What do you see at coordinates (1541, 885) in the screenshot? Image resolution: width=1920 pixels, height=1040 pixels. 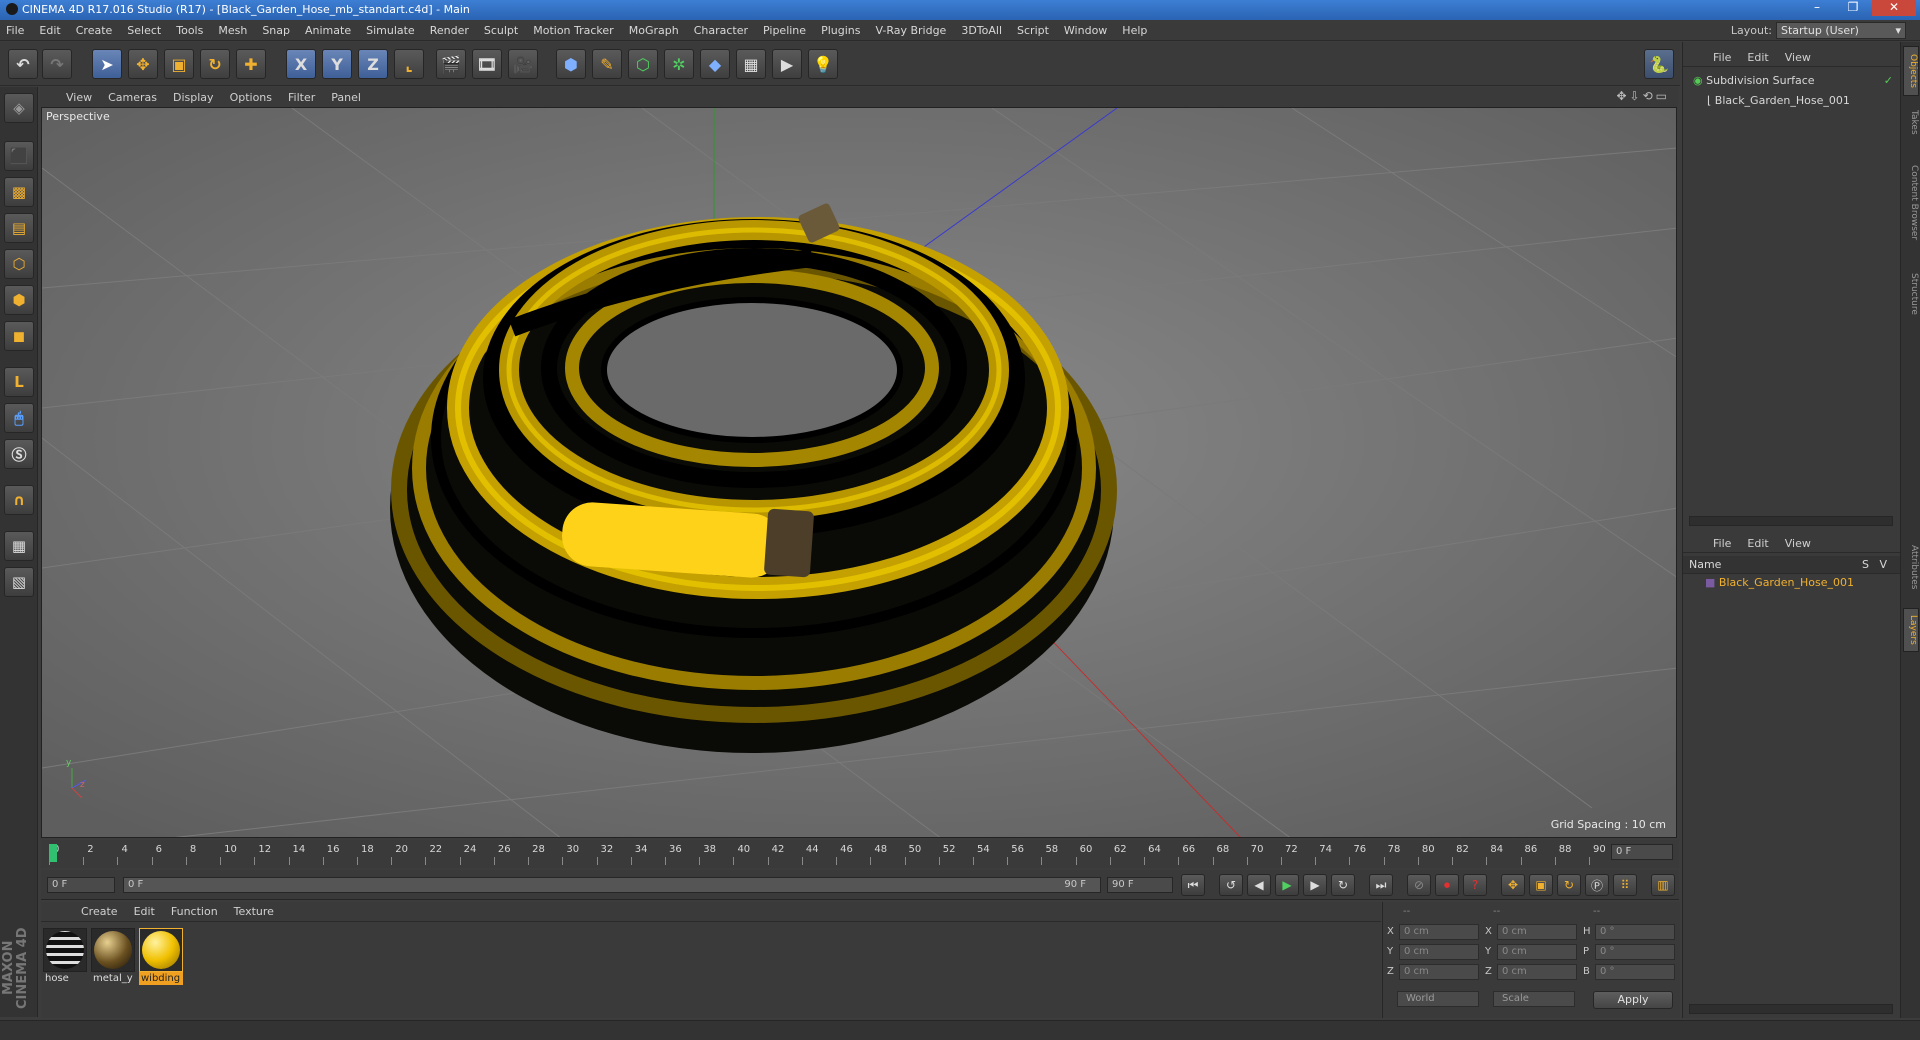 I see `key-scale-button: ▣` at bounding box center [1541, 885].